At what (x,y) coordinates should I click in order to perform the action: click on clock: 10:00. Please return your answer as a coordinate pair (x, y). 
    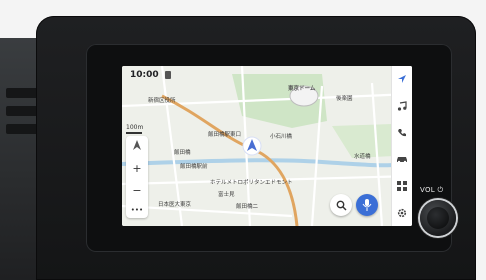
    Looking at the image, I should click on (144, 74).